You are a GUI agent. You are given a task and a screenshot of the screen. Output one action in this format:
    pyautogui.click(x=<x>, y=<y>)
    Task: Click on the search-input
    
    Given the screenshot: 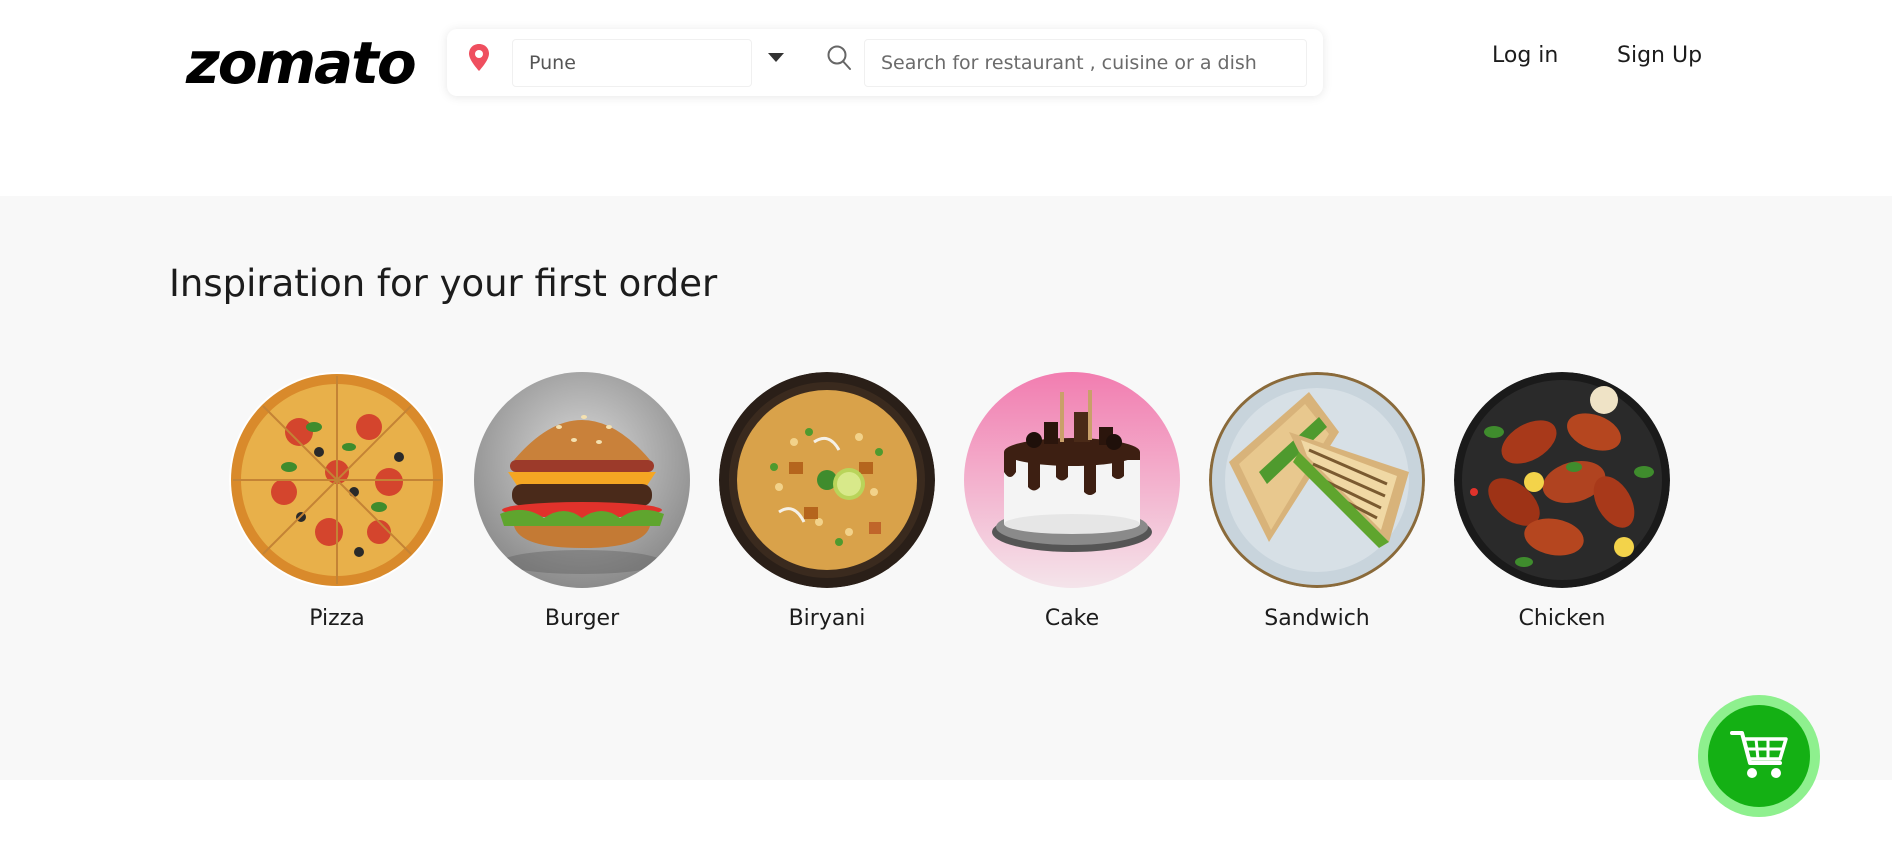 What is the action you would take?
    pyautogui.click(x=1085, y=63)
    